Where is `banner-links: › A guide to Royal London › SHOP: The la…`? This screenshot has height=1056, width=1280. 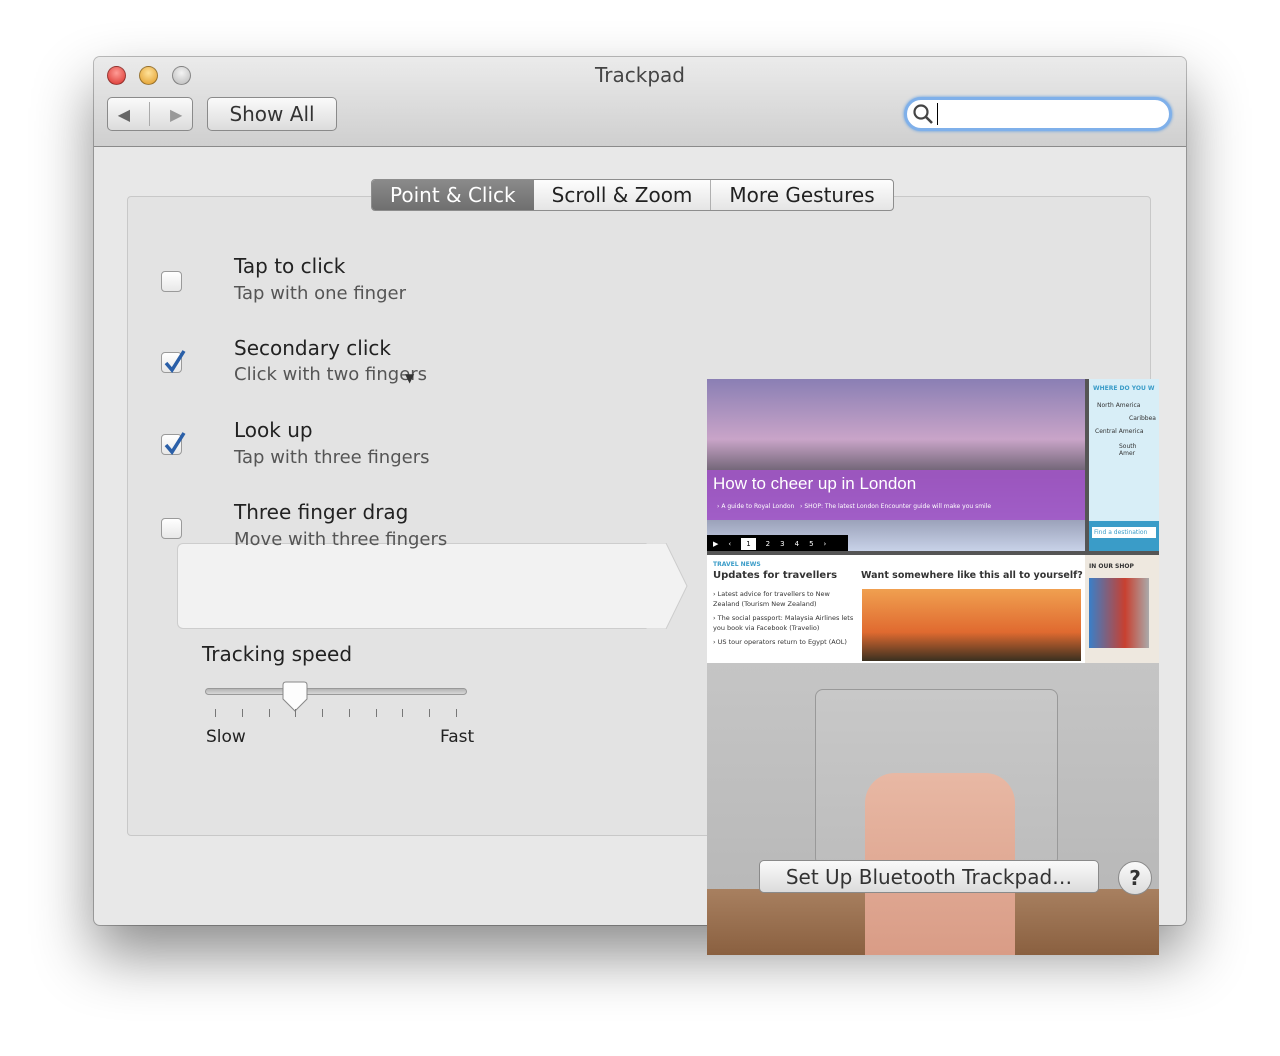
banner-links: › A guide to Royal London › SHOP: The la… is located at coordinates (854, 506).